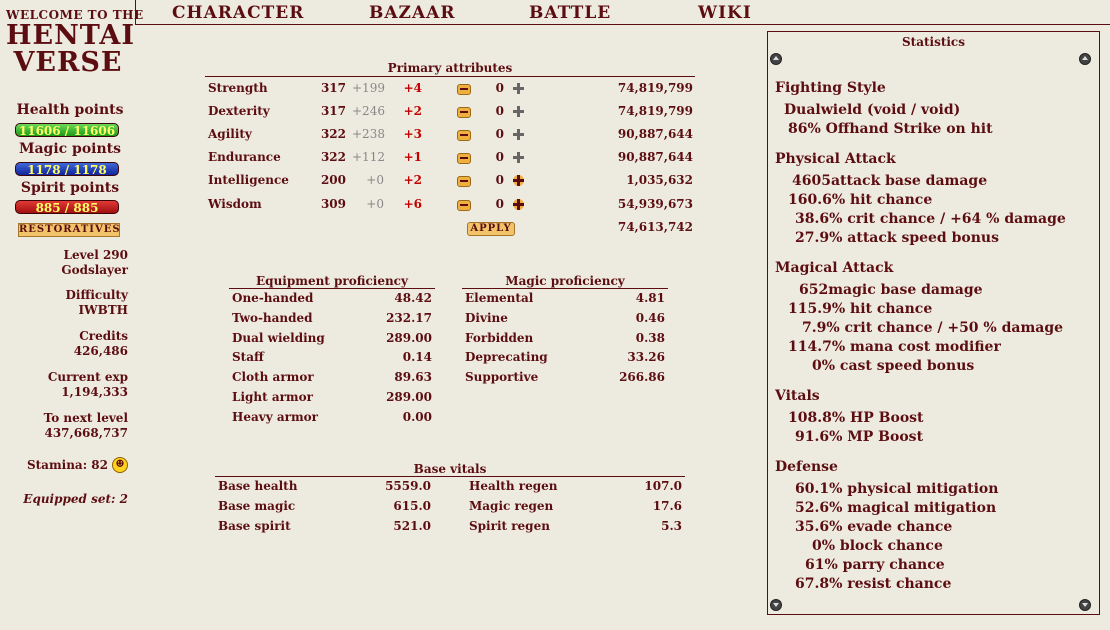 The image size is (1110, 630). Describe the element at coordinates (273, 298) in the screenshot. I see `equip-prof-name: One-handed` at that location.